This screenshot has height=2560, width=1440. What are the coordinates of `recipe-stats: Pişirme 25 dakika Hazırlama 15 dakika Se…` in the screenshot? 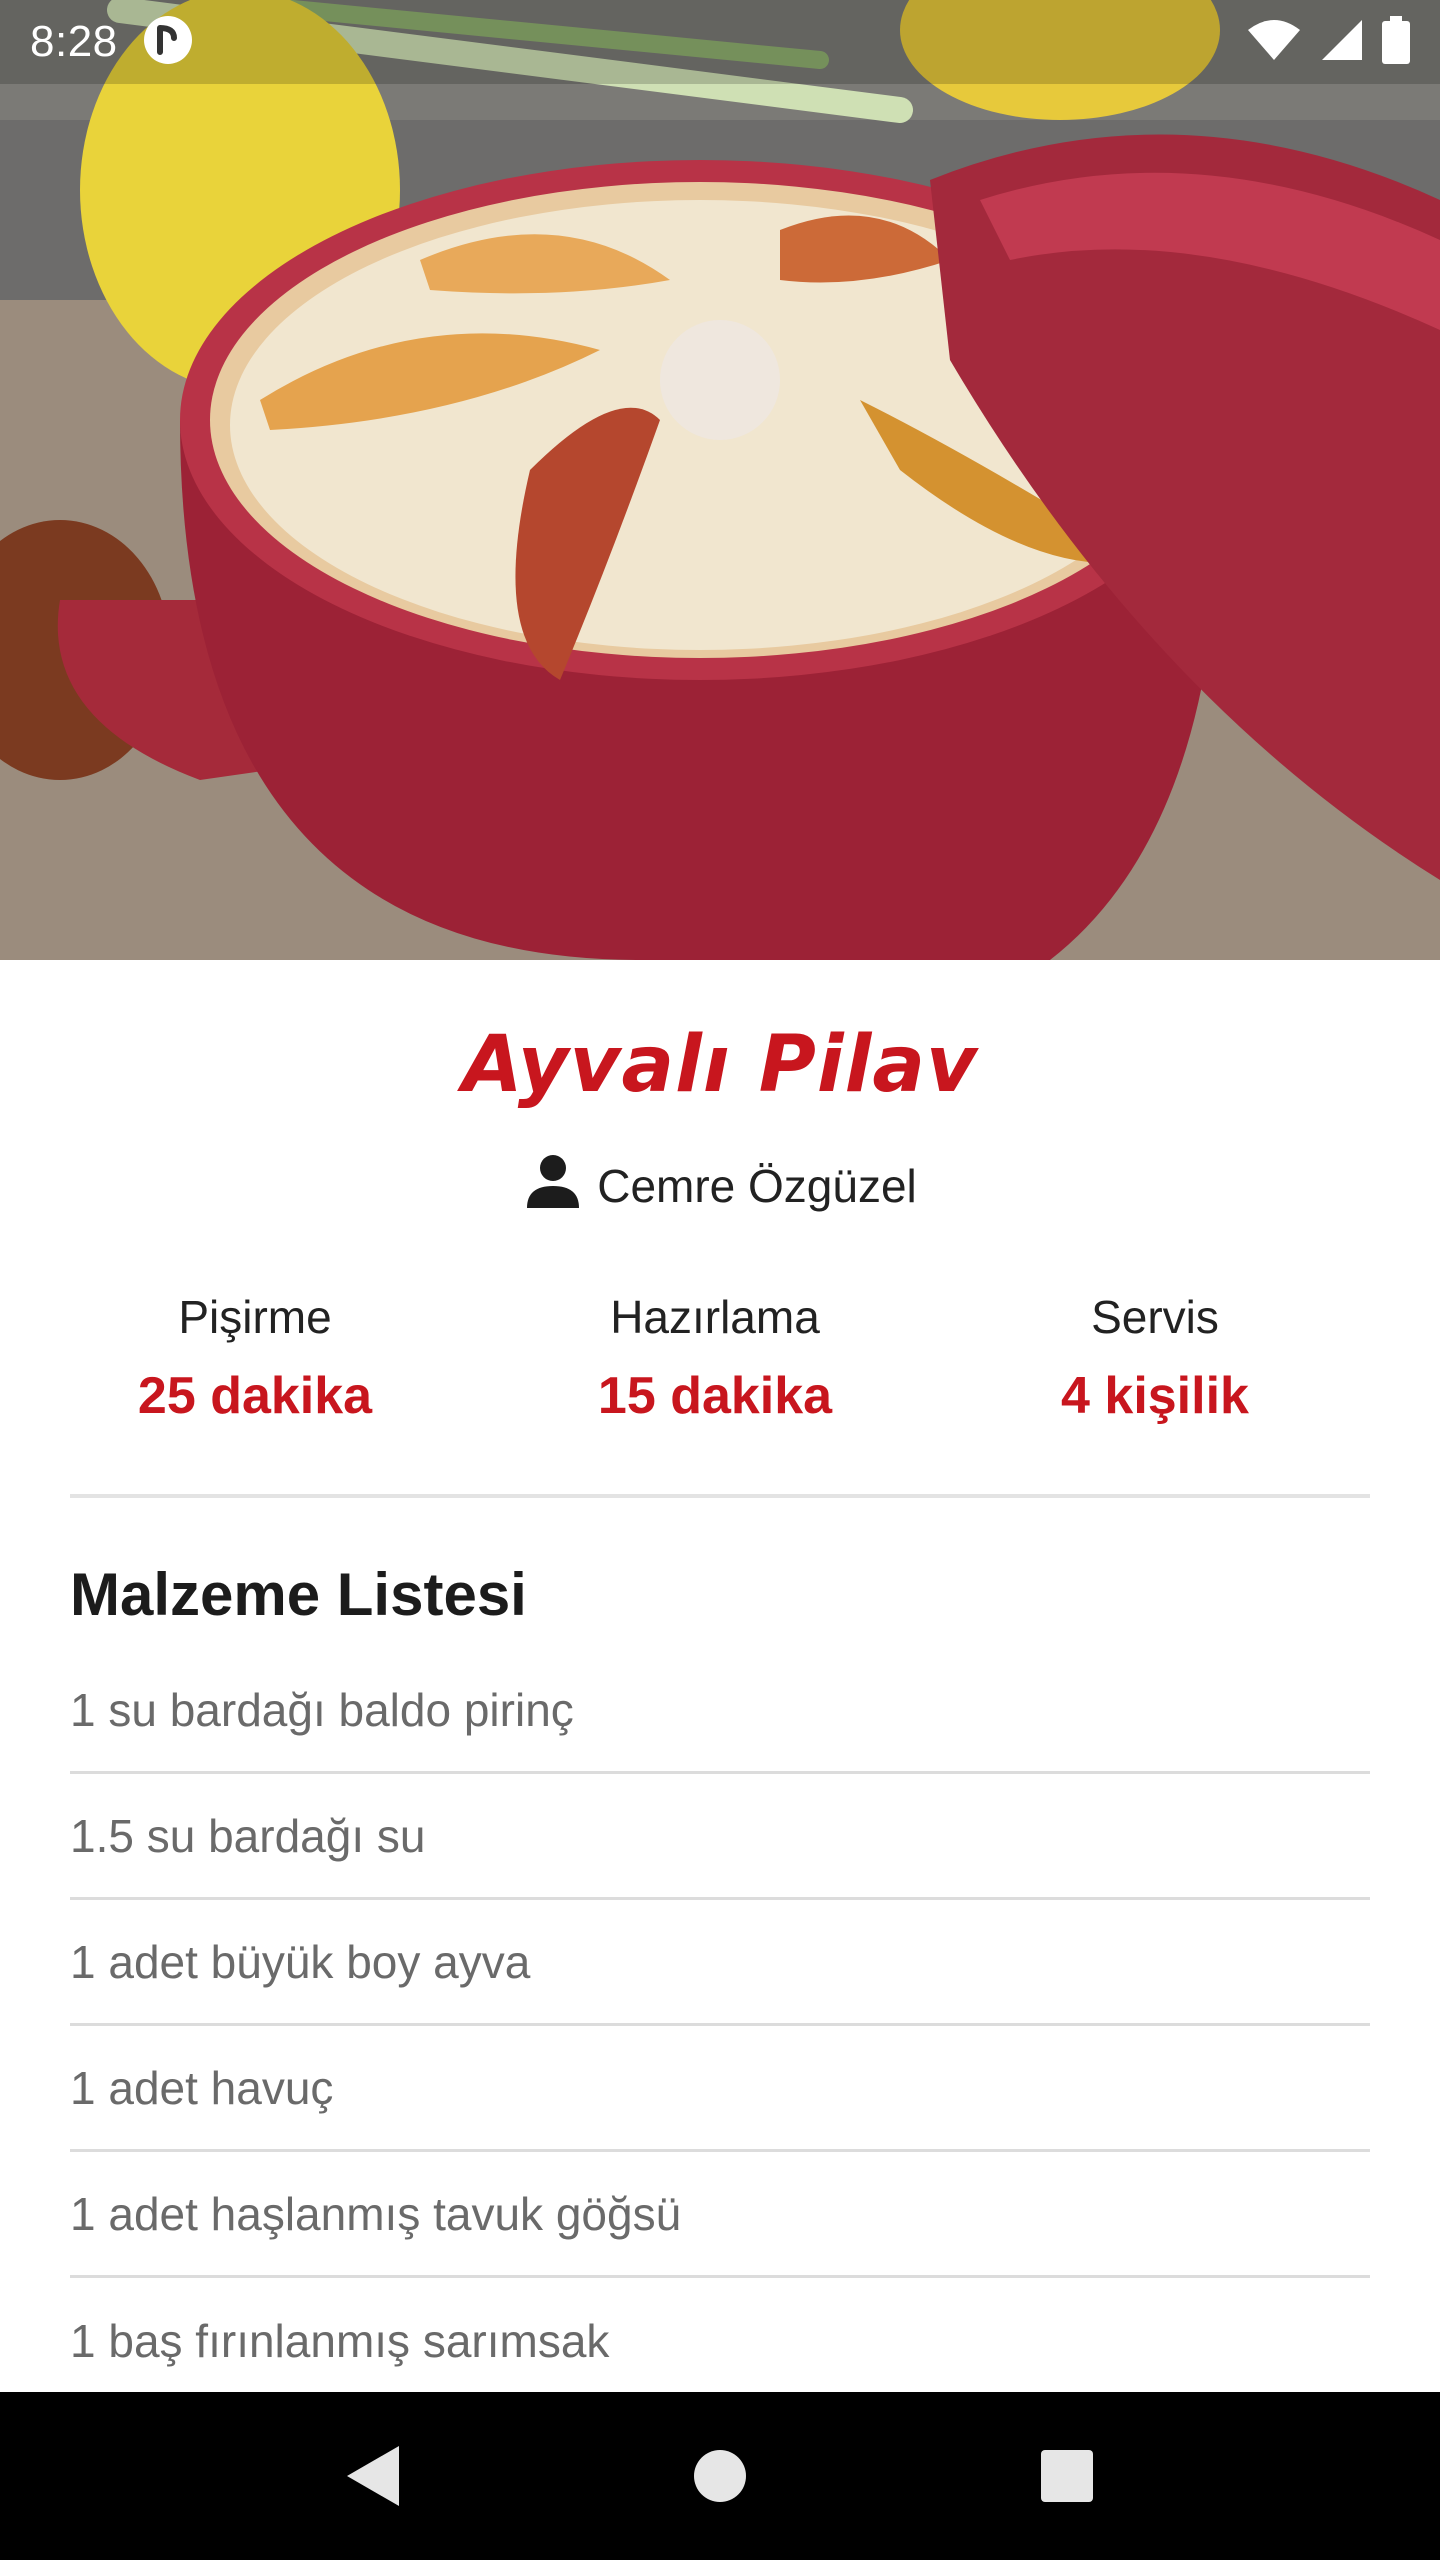 It's located at (720, 1360).